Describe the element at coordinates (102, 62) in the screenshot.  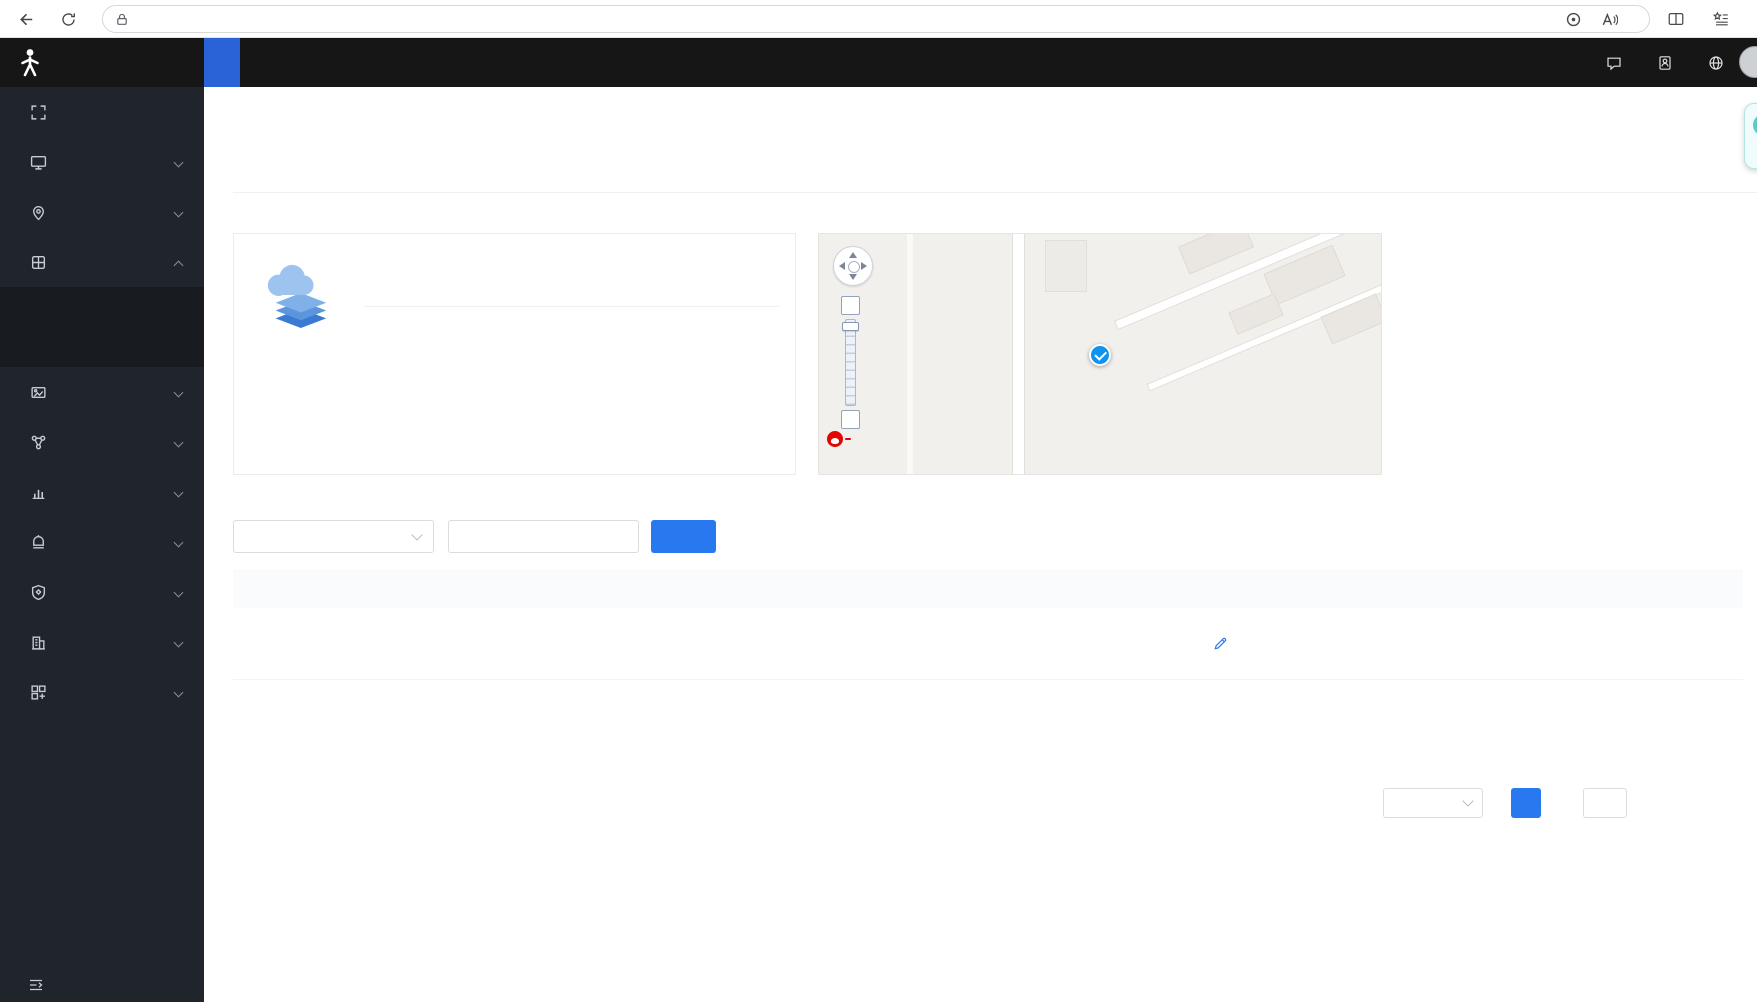
I see `app-logo` at that location.